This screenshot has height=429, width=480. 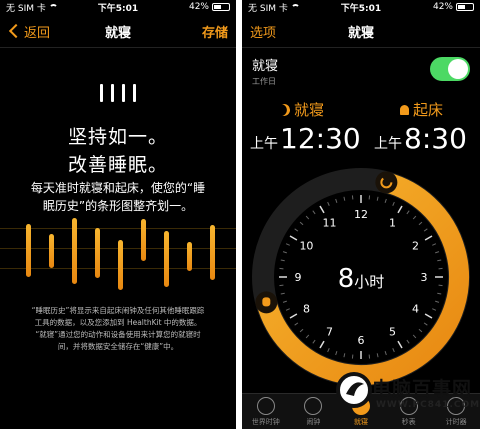 What do you see at coordinates (265, 406) in the screenshot?
I see `globe-icon` at bounding box center [265, 406].